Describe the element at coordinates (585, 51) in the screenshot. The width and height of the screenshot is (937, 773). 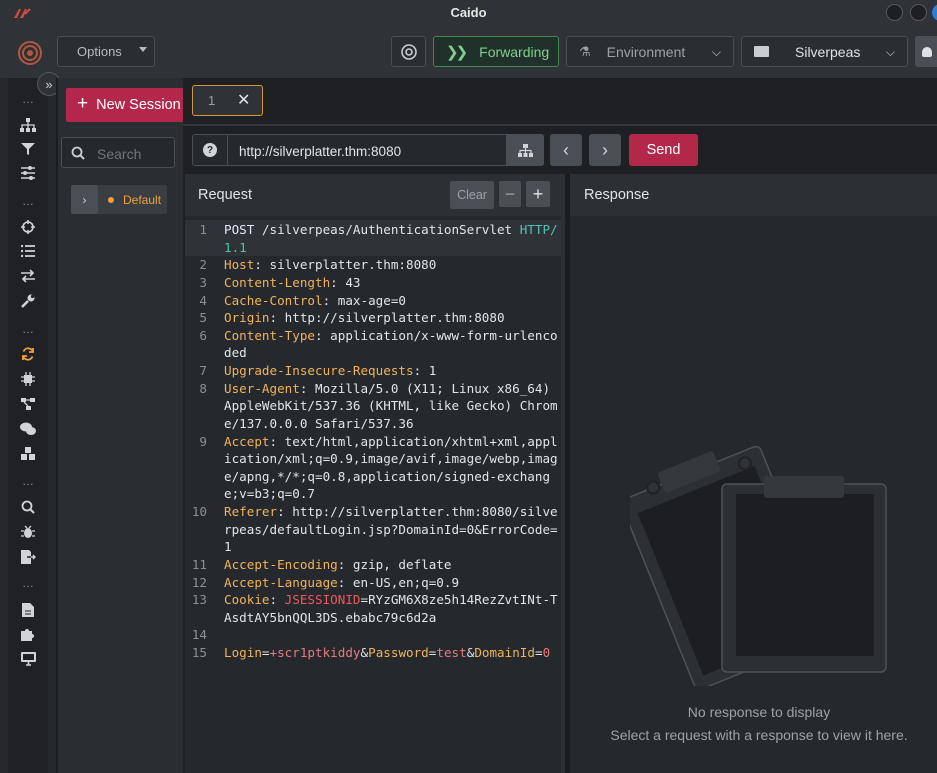
I see `flask-icon: ⚗` at that location.